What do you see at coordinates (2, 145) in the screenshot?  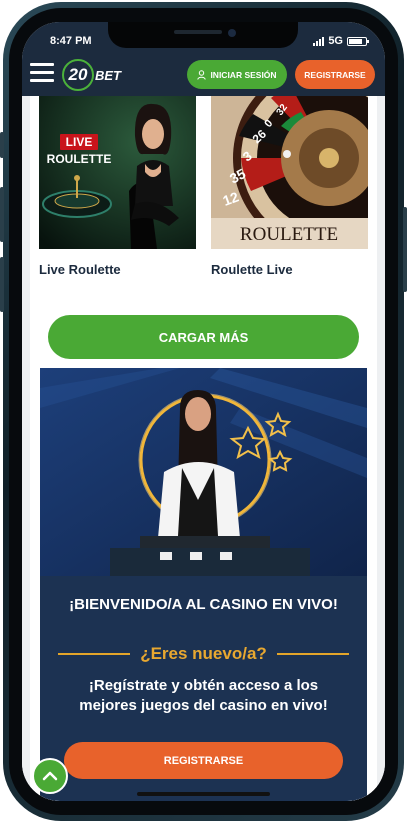 I see `mute-switch` at bounding box center [2, 145].